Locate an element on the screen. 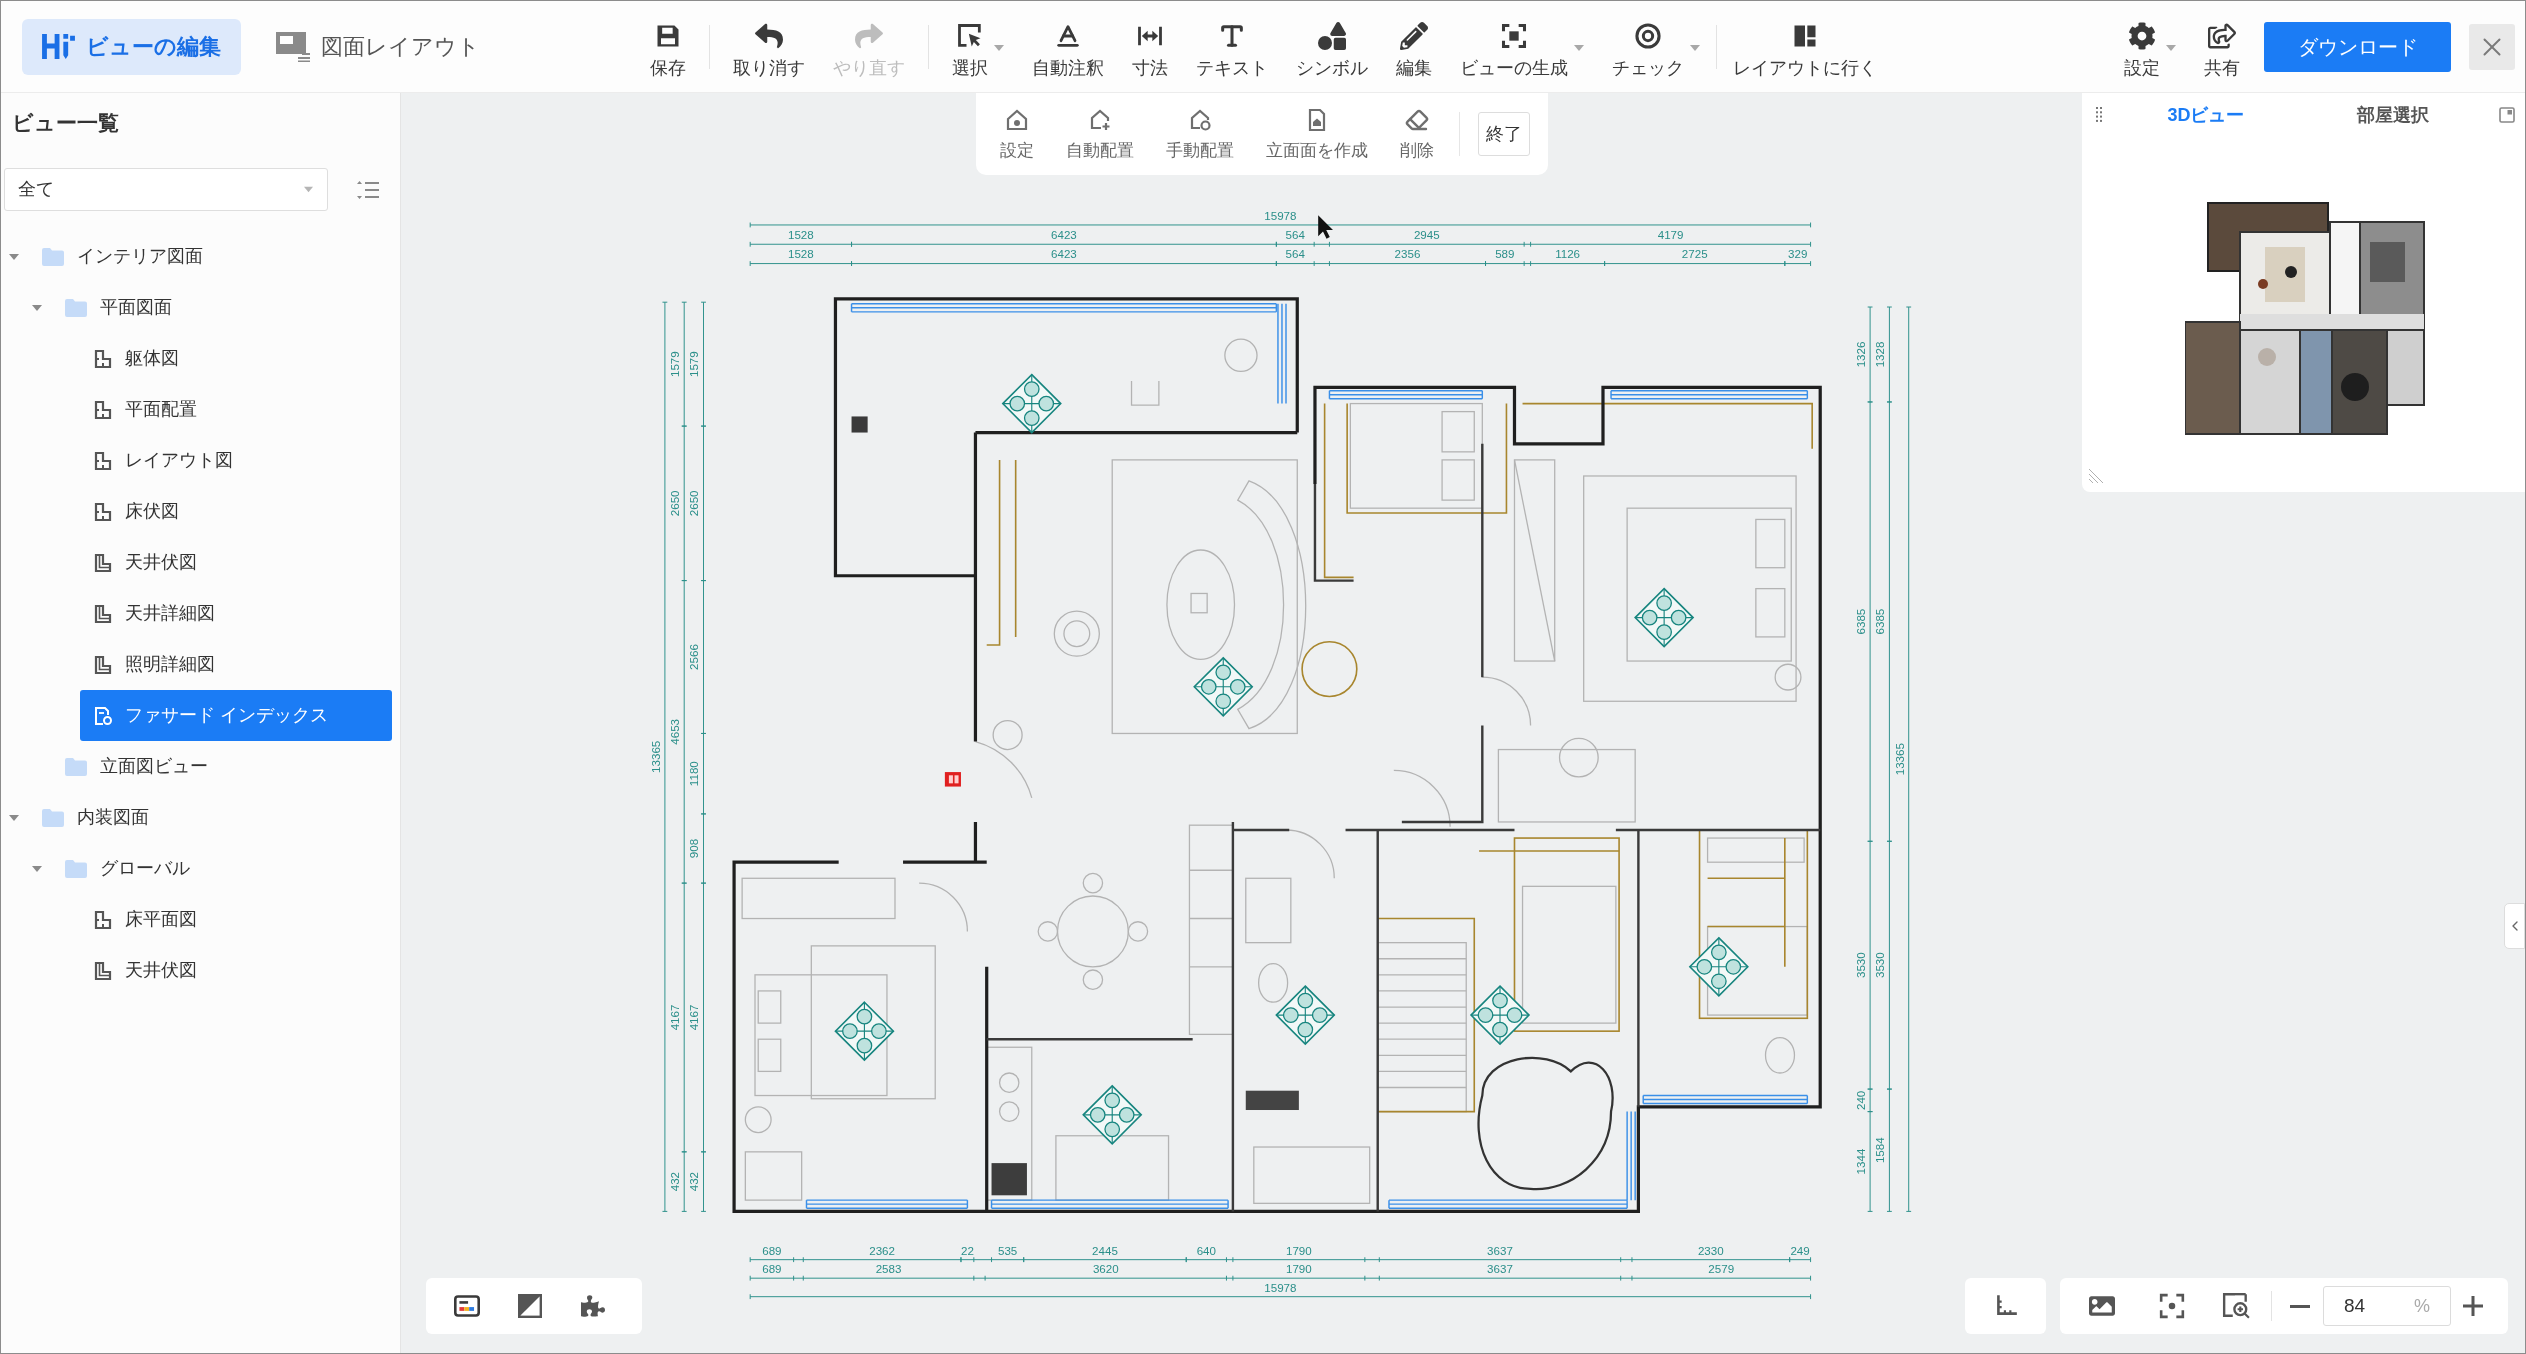 This screenshot has width=2526, height=1354. dimension-label: 640 is located at coordinates (1206, 1250).